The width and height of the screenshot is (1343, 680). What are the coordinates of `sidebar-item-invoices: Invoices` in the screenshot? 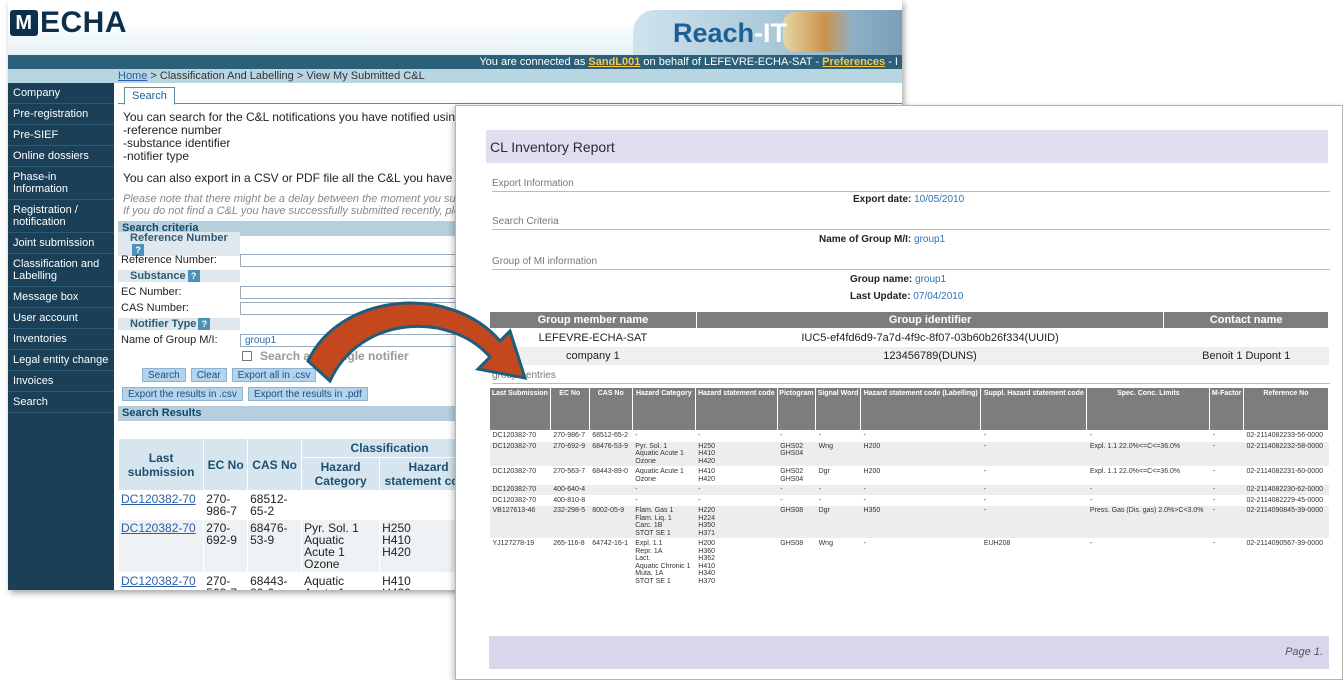 It's located at (61, 381).